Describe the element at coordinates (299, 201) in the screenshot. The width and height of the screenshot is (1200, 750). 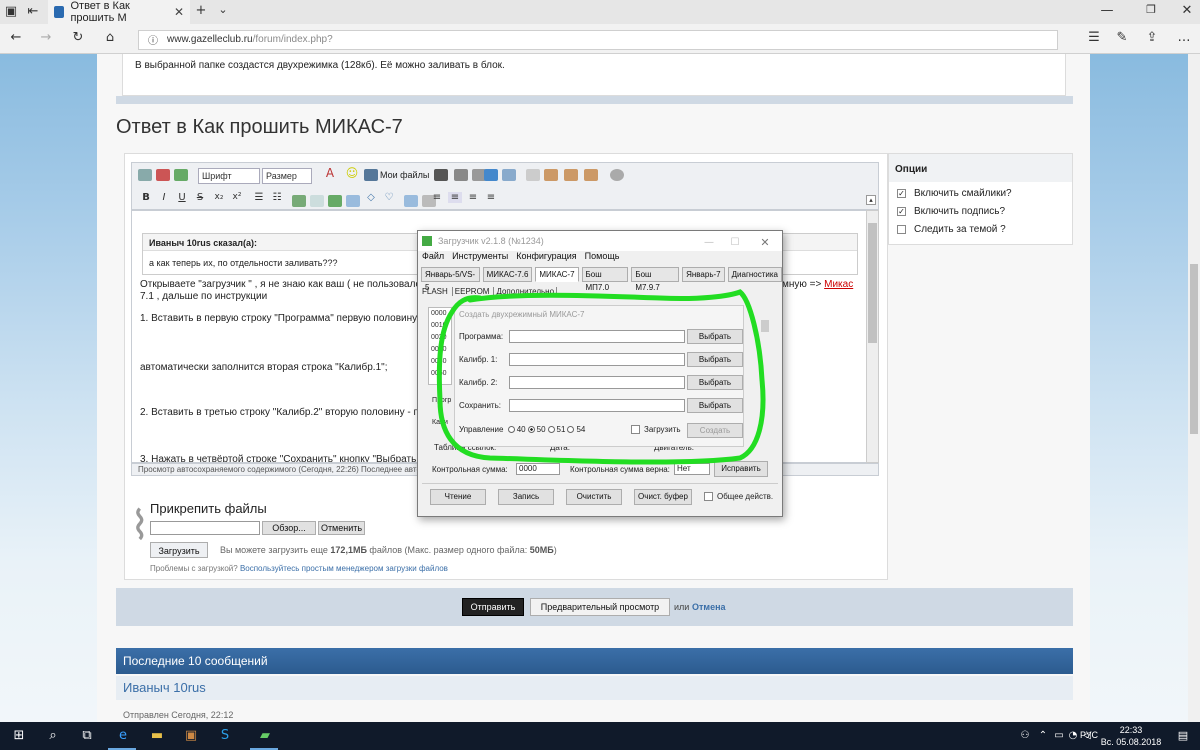
I see `link-icon` at that location.